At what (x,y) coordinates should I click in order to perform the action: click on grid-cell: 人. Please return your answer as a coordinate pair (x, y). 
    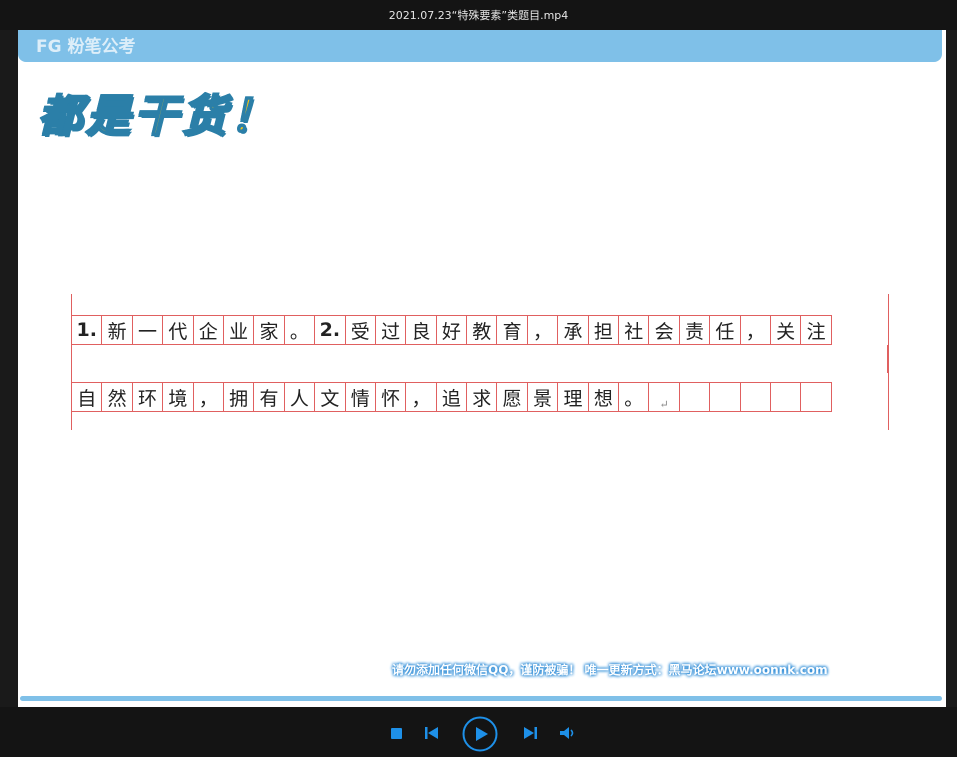
    Looking at the image, I should click on (299, 397).